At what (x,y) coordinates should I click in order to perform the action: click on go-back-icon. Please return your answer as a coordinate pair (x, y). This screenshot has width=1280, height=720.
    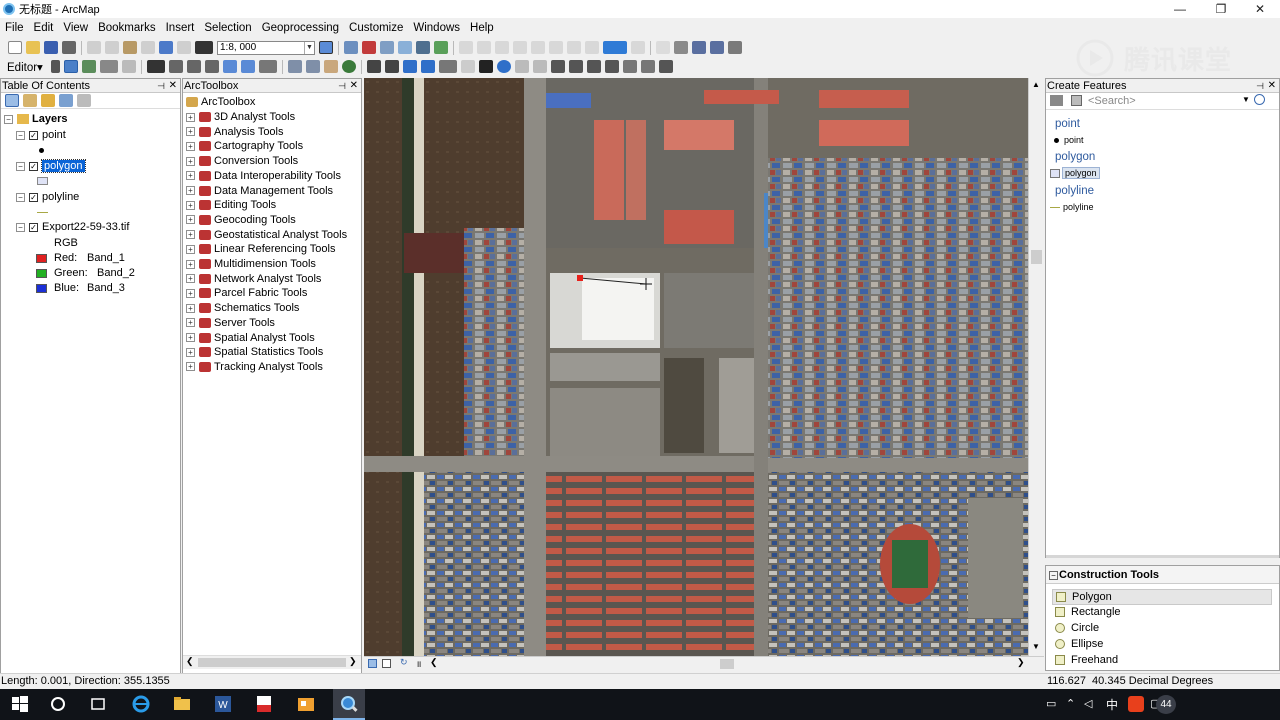
    Looking at the image, I should click on (409, 66).